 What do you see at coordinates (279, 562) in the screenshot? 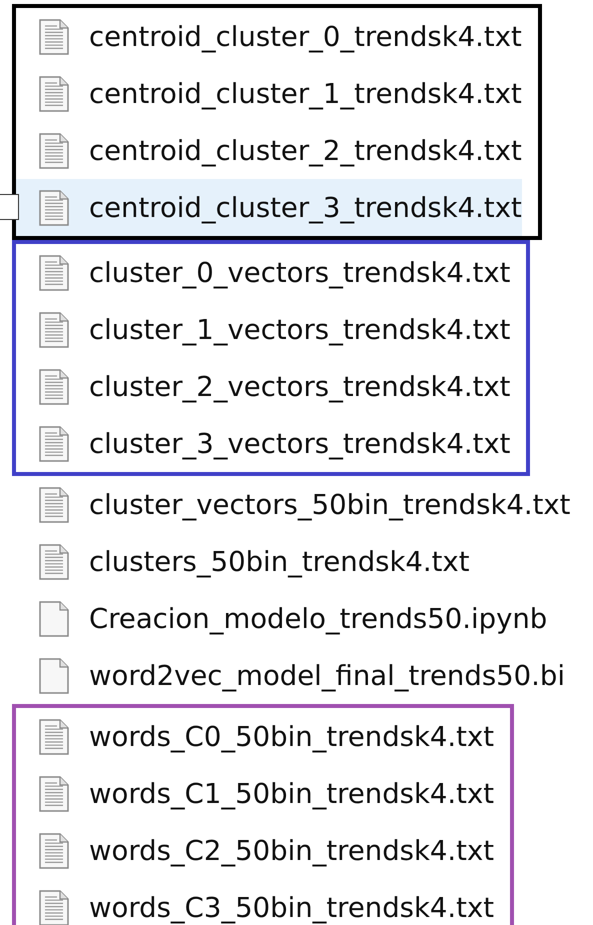
I see `file-name: clusters_50bin_trendsk4.txt` at bounding box center [279, 562].